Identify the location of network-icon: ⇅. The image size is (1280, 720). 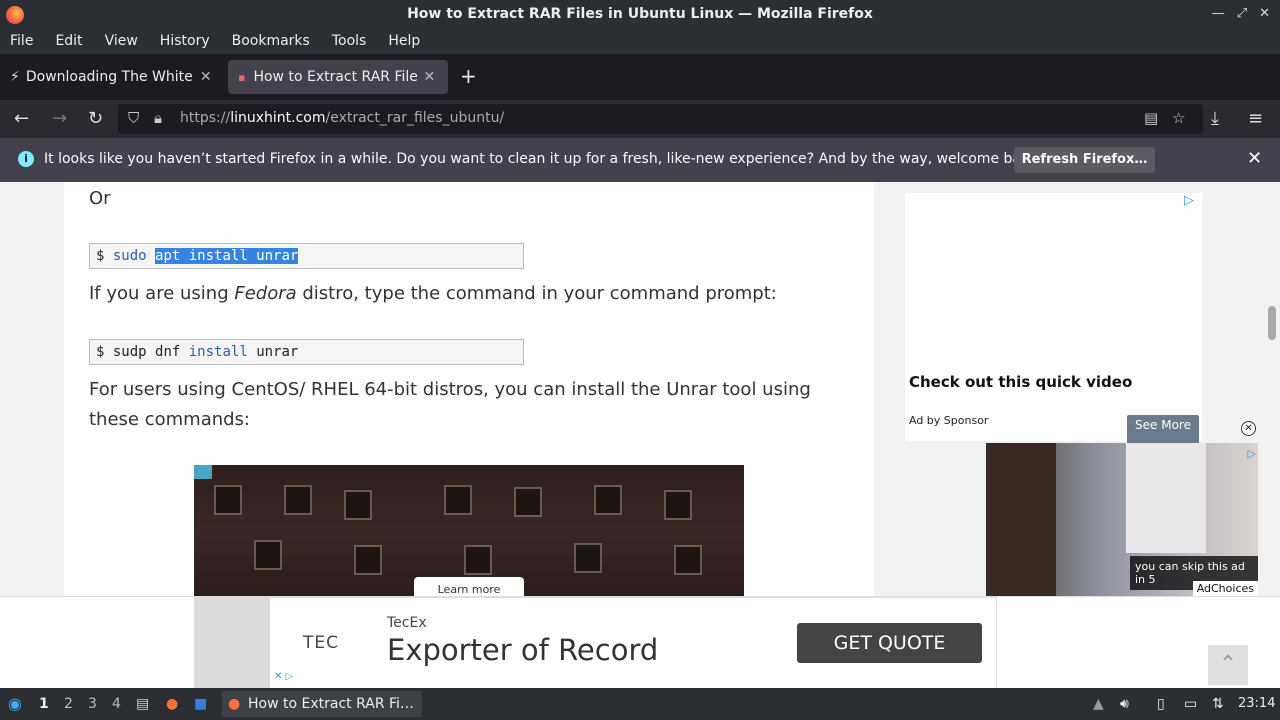
(1218, 704).